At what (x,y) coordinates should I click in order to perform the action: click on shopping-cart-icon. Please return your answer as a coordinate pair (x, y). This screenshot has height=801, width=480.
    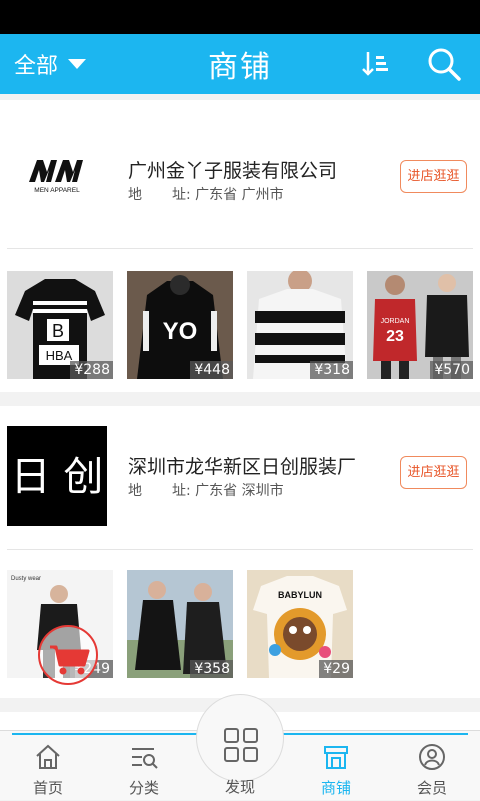
    Looking at the image, I should click on (70, 660).